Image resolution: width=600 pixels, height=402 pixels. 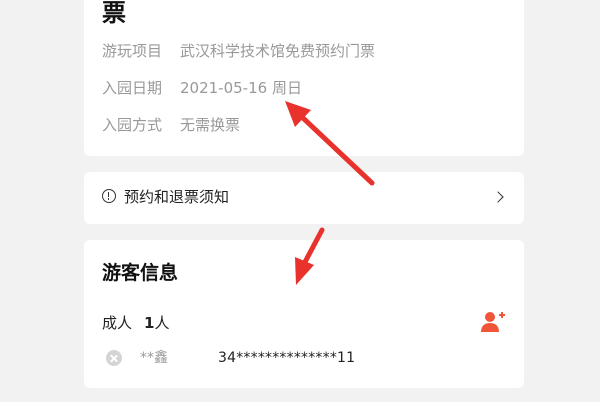 What do you see at coordinates (132, 88) in the screenshot?
I see `info-label: 入园日期` at bounding box center [132, 88].